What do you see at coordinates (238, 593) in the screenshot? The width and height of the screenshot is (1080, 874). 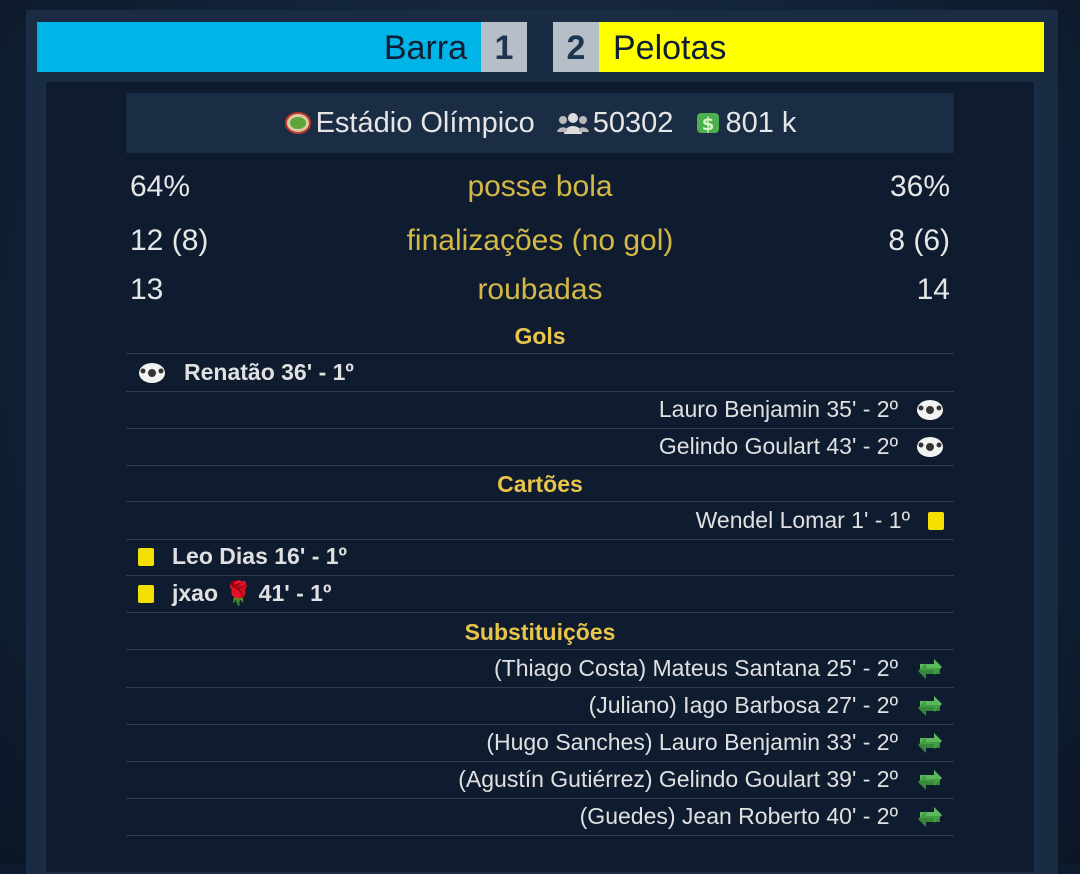 I see `rose-icon: 🌹` at bounding box center [238, 593].